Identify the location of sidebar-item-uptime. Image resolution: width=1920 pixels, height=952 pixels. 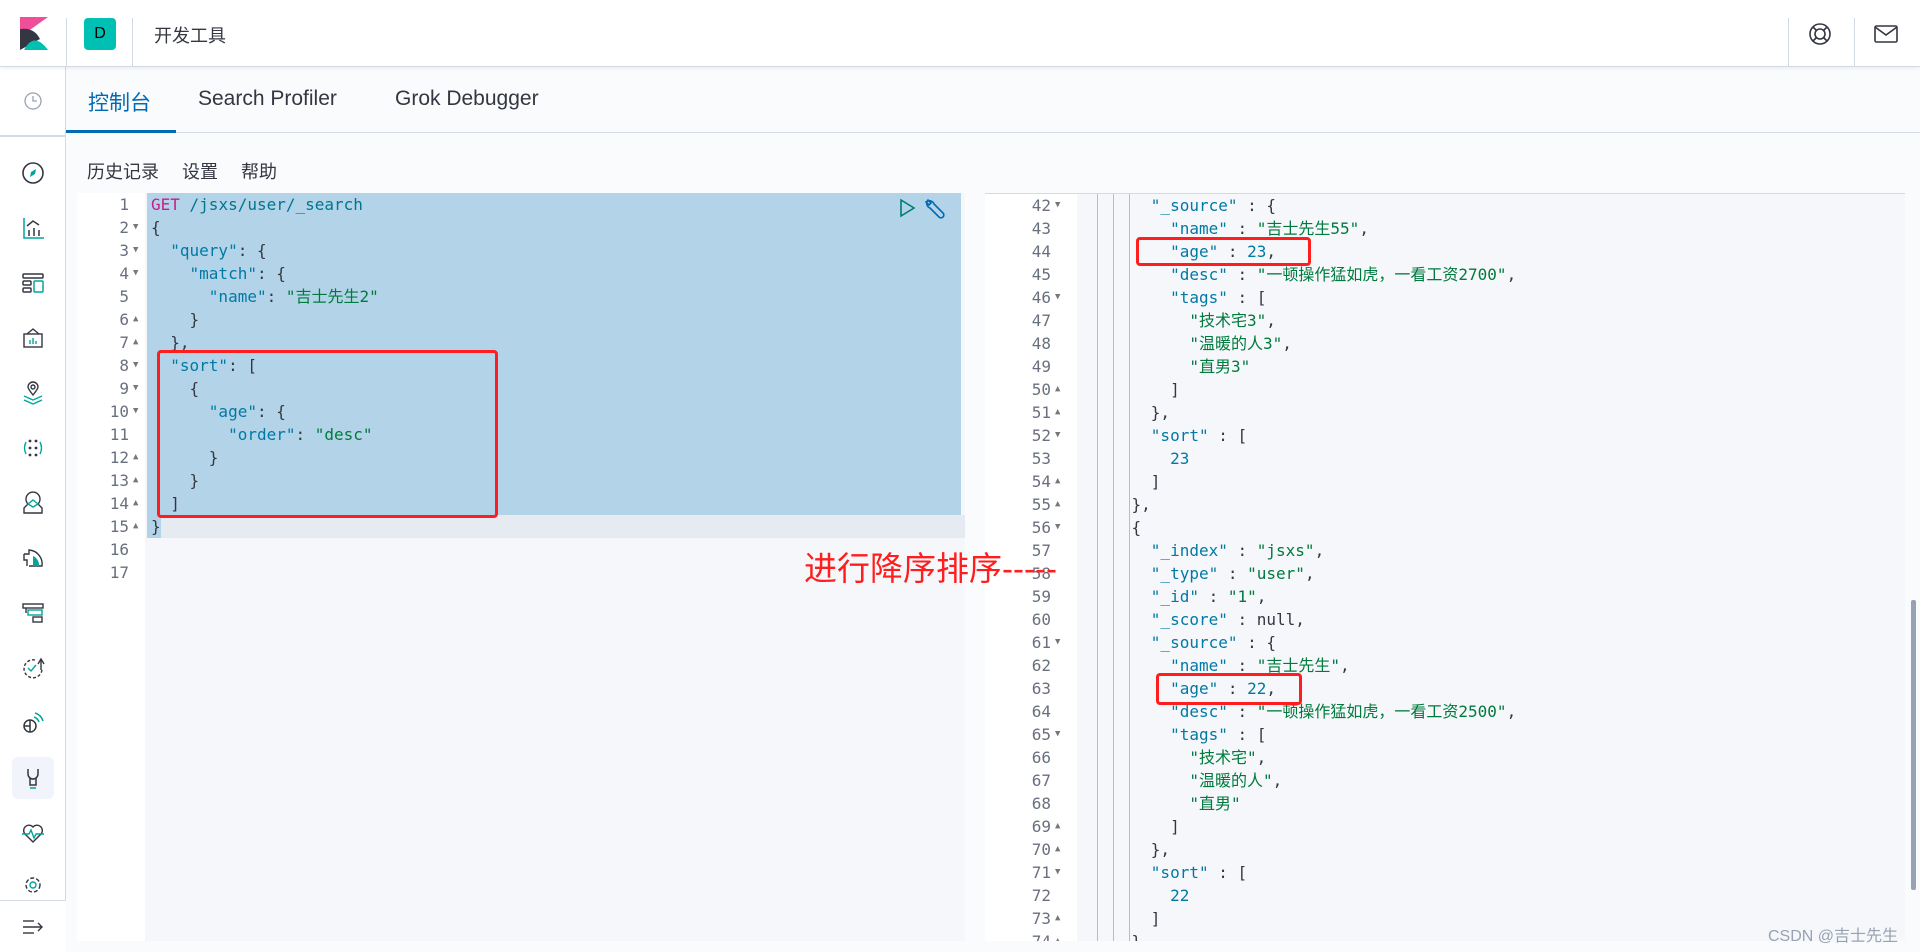
(33, 668).